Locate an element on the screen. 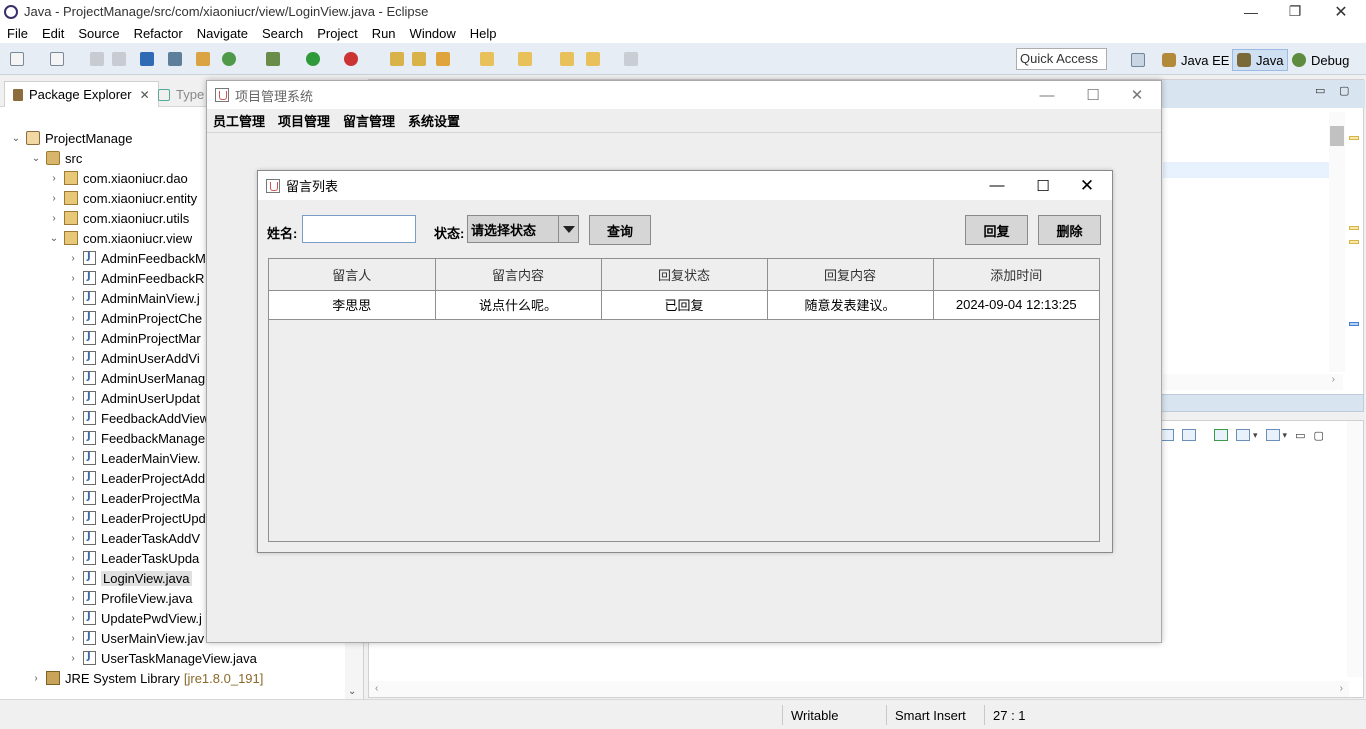  status-dropdown: 请选择状态 is located at coordinates (523, 229).